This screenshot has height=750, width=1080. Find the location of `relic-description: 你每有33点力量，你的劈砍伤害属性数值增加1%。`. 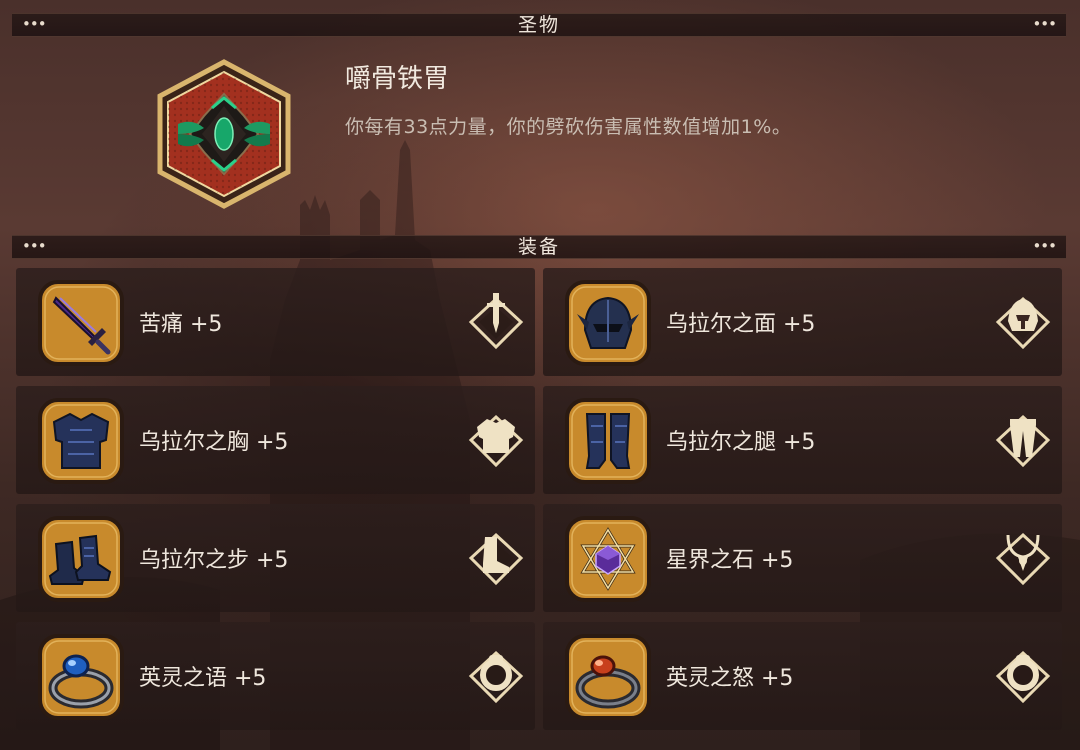

relic-description: 你每有33点力量，你的劈砍伤害属性数值增加1%。 is located at coordinates (568, 127).